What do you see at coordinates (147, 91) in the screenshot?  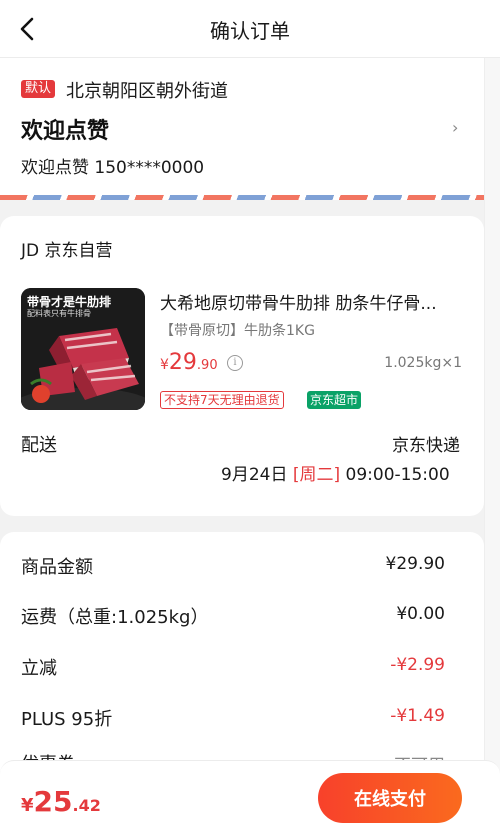 I see `address-region: 北京朝阳区朝外街道` at bounding box center [147, 91].